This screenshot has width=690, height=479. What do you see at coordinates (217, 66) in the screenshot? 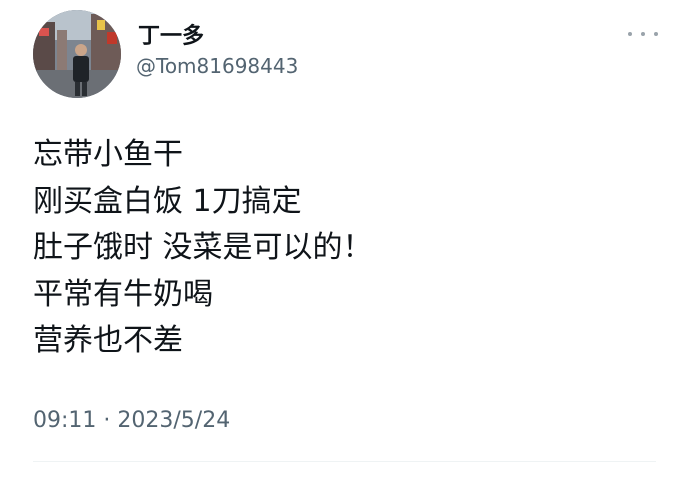
I see `user-handle: @Tom81698443` at bounding box center [217, 66].